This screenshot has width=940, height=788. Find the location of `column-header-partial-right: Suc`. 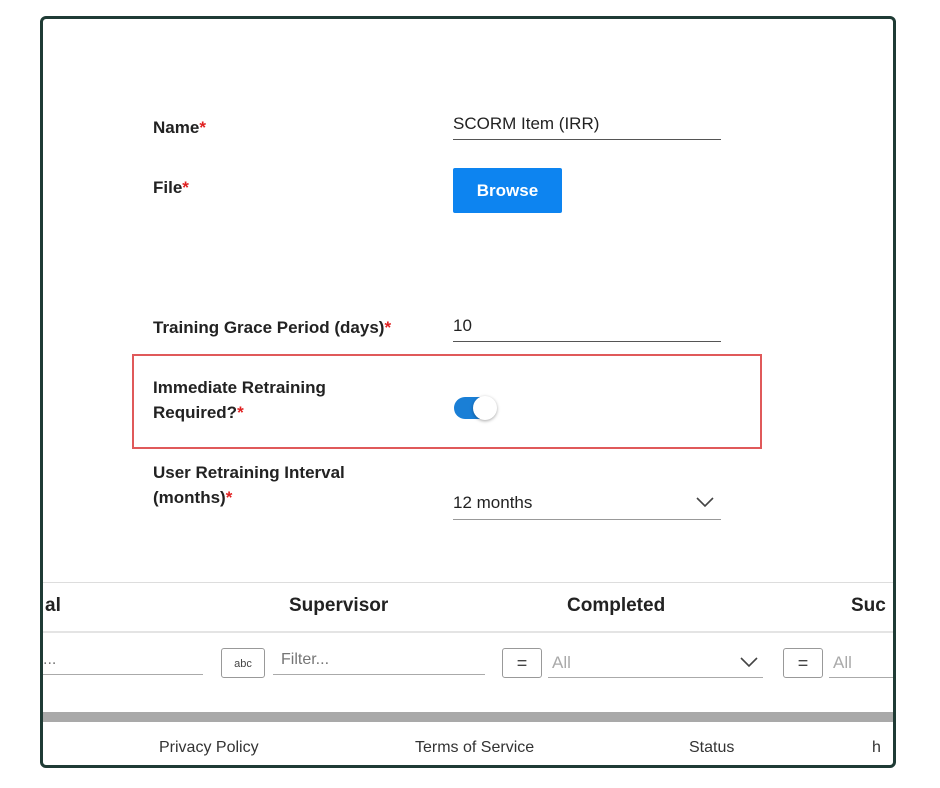

column-header-partial-right: Suc is located at coordinates (868, 606).